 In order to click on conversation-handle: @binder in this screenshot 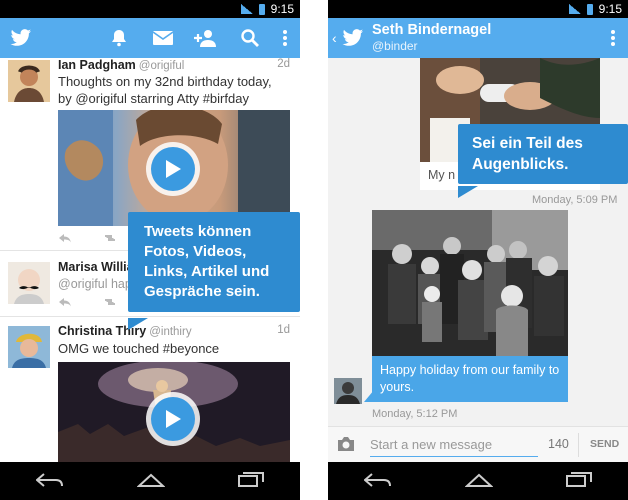, I will do `click(395, 46)`.